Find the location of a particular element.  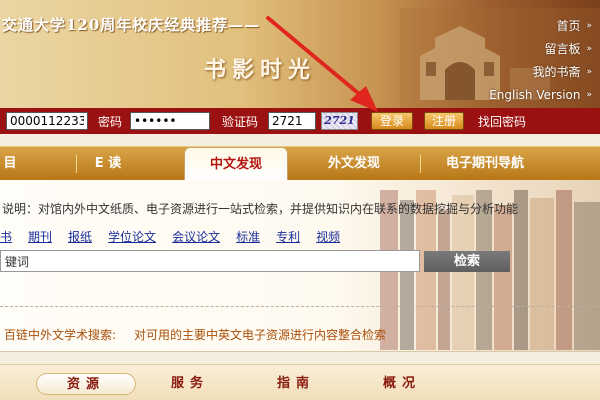

type-link-conference-papers: 会议论文 is located at coordinates (196, 236).